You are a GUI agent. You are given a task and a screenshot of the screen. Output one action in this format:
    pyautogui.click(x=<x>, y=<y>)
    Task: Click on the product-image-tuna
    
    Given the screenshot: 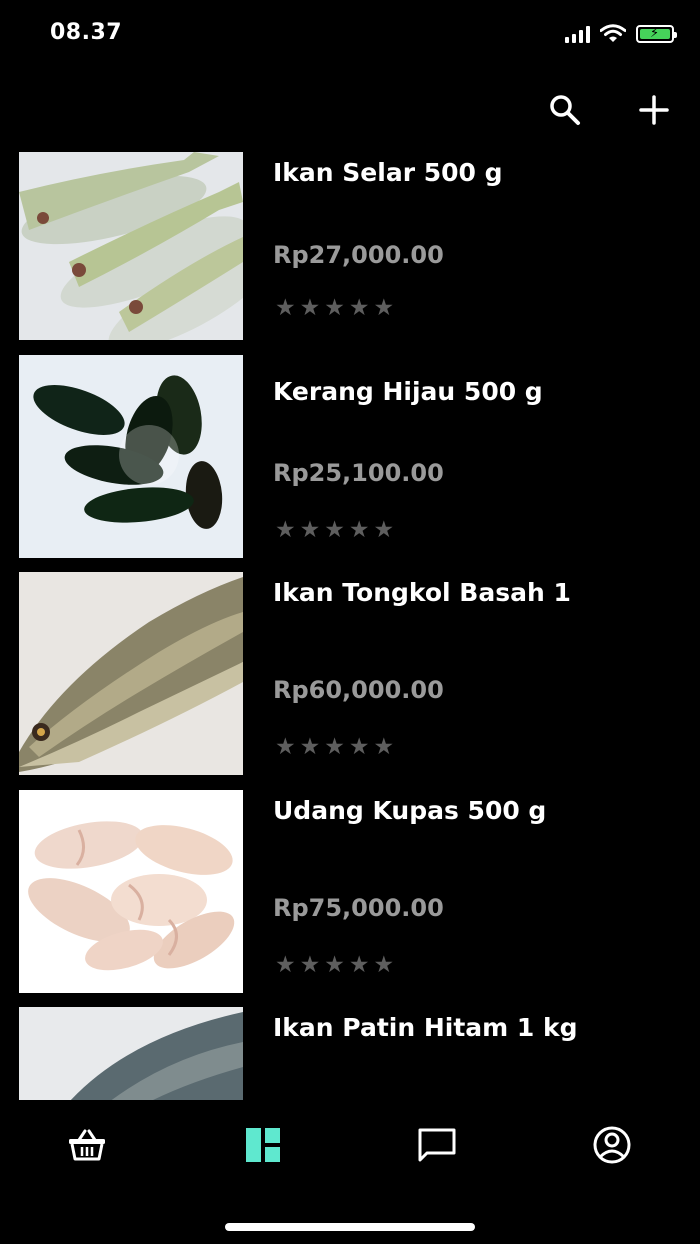 What is the action you would take?
    pyautogui.click(x=131, y=673)
    